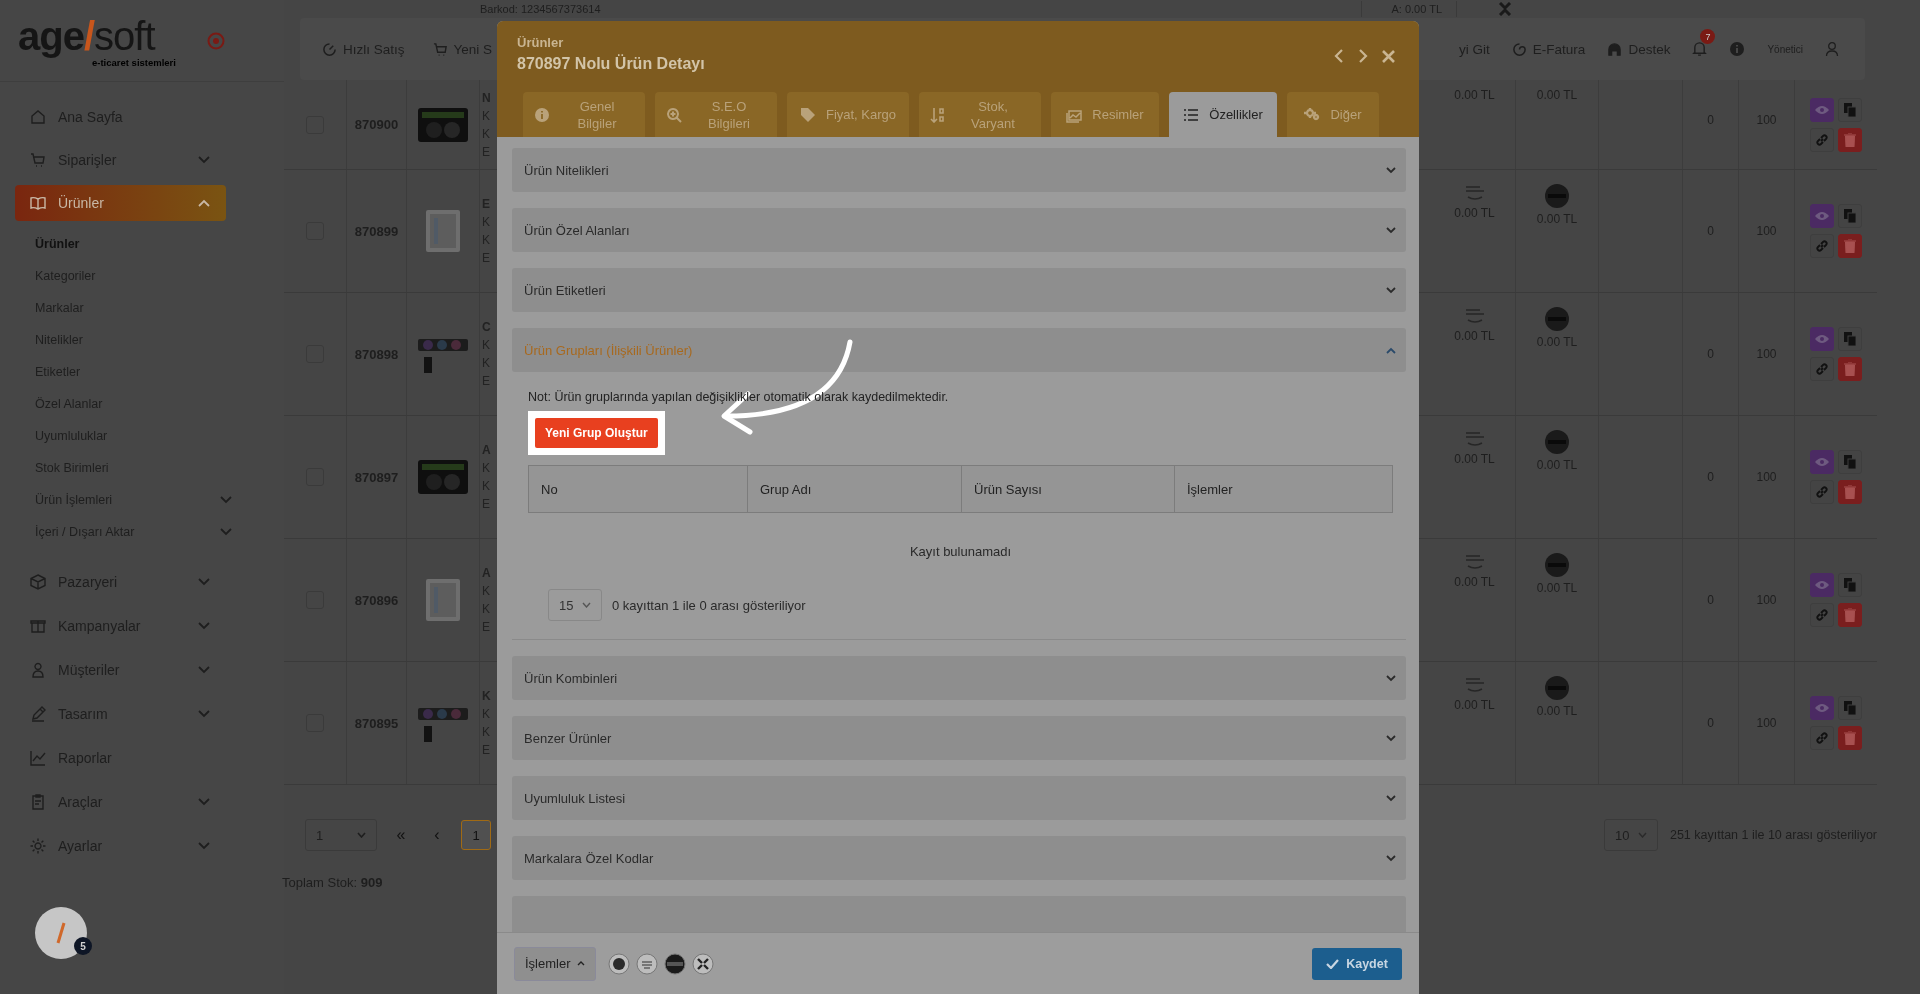  What do you see at coordinates (638, 489) in the screenshot?
I see `column-header: No` at bounding box center [638, 489].